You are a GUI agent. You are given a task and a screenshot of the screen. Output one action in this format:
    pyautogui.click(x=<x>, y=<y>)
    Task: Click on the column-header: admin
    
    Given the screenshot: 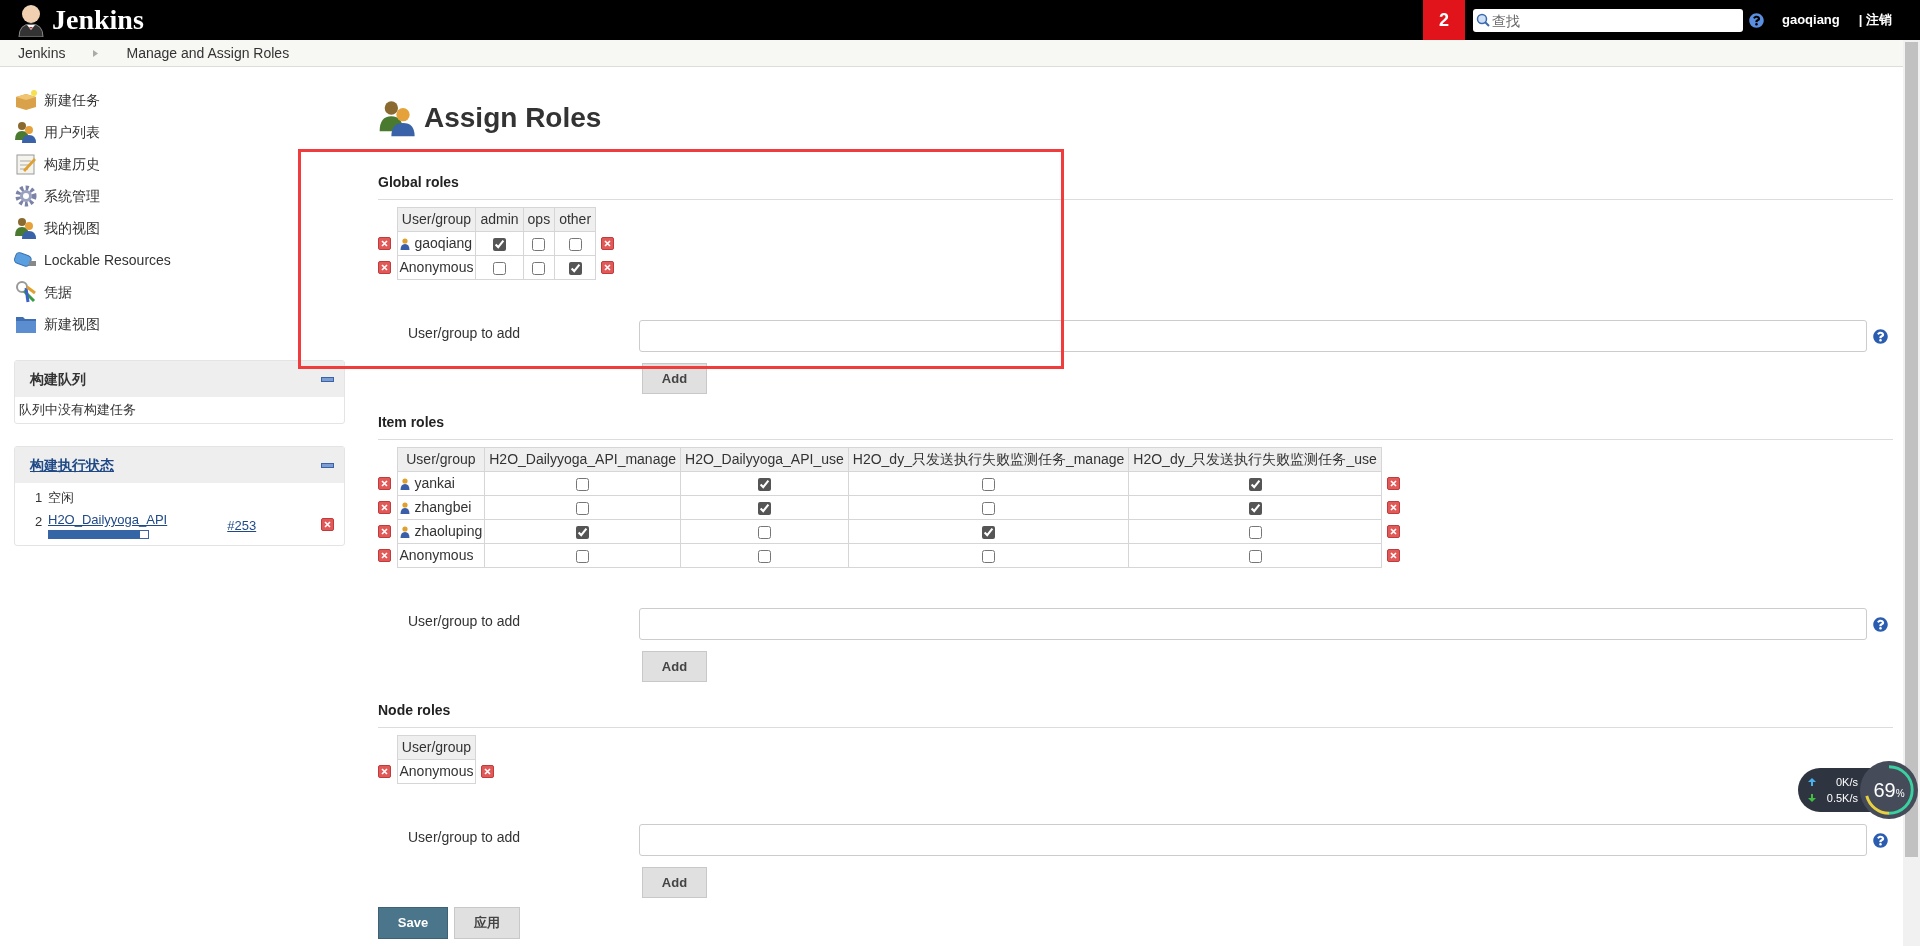 What is the action you would take?
    pyautogui.click(x=499, y=219)
    